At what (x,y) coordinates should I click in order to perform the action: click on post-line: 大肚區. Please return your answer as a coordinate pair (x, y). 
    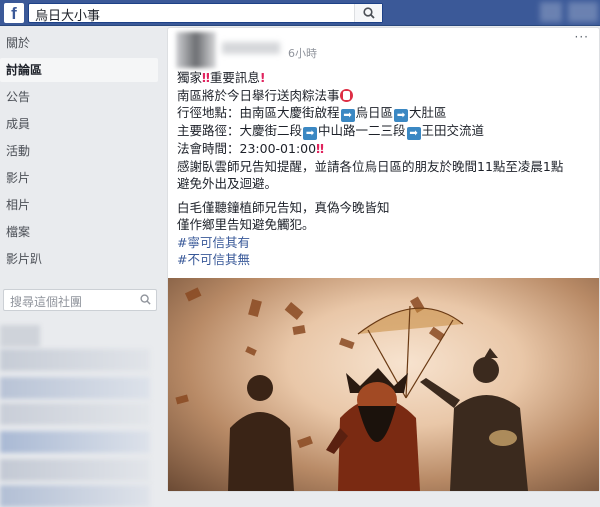
    Looking at the image, I should click on (428, 112).